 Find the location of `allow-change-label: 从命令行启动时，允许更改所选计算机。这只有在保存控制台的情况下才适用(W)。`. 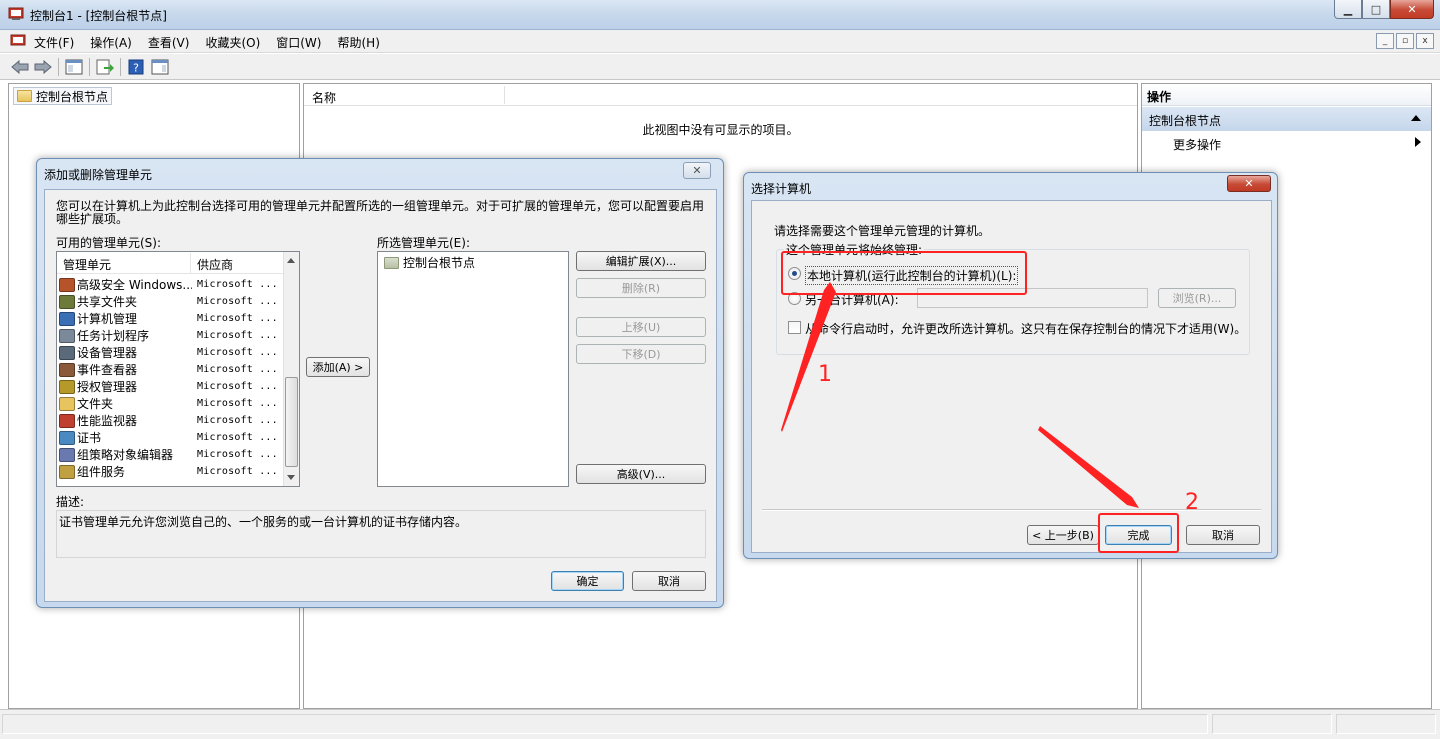

allow-change-label: 从命令行启动时，允许更改所选计算机。这只有在保存控制台的情况下才适用(W)。 is located at coordinates (1025, 328).